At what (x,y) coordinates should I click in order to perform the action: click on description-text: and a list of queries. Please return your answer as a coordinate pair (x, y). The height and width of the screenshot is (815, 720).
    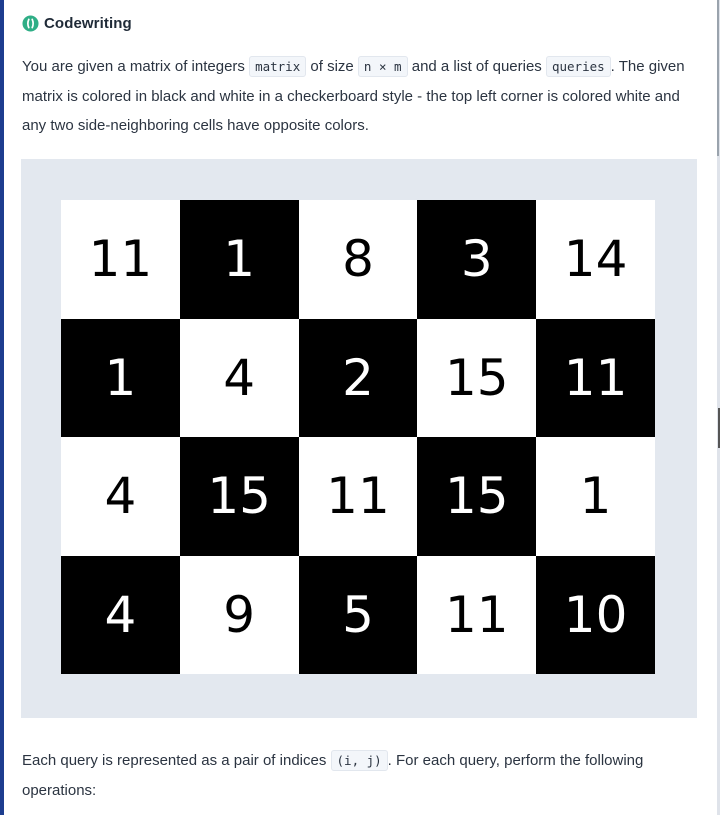
    Looking at the image, I should click on (476, 66).